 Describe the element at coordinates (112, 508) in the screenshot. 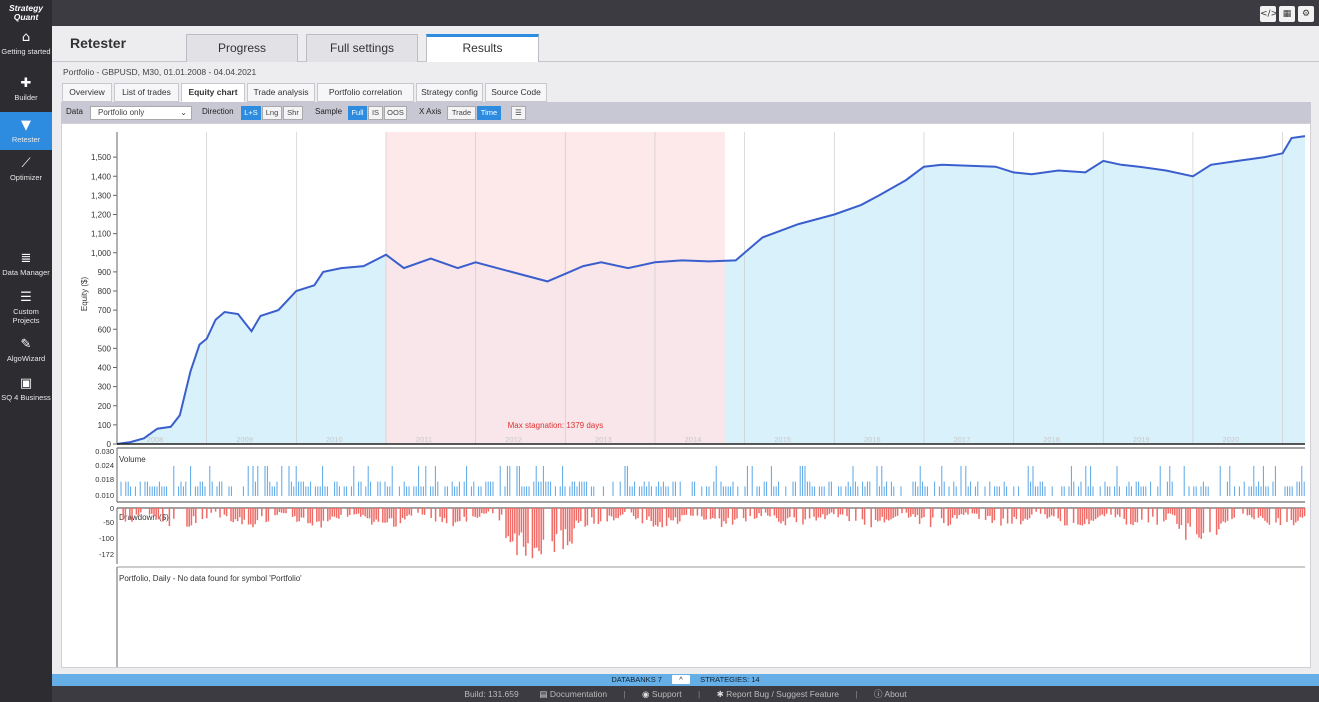

I see `drawdown-tick-label: 0` at that location.